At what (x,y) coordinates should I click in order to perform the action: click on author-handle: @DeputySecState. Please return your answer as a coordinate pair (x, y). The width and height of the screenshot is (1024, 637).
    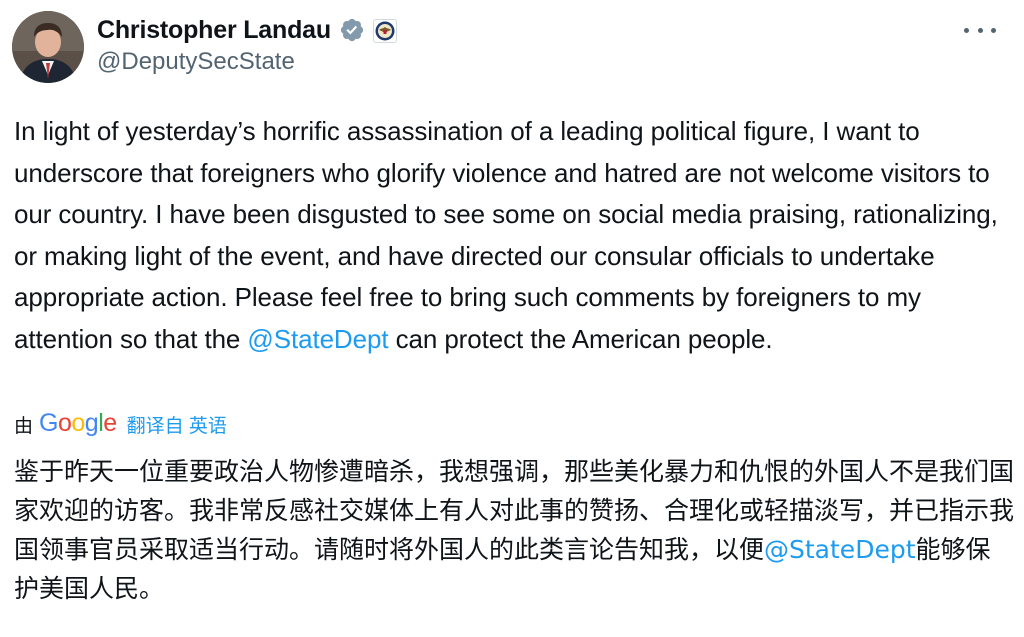
    Looking at the image, I should click on (196, 62).